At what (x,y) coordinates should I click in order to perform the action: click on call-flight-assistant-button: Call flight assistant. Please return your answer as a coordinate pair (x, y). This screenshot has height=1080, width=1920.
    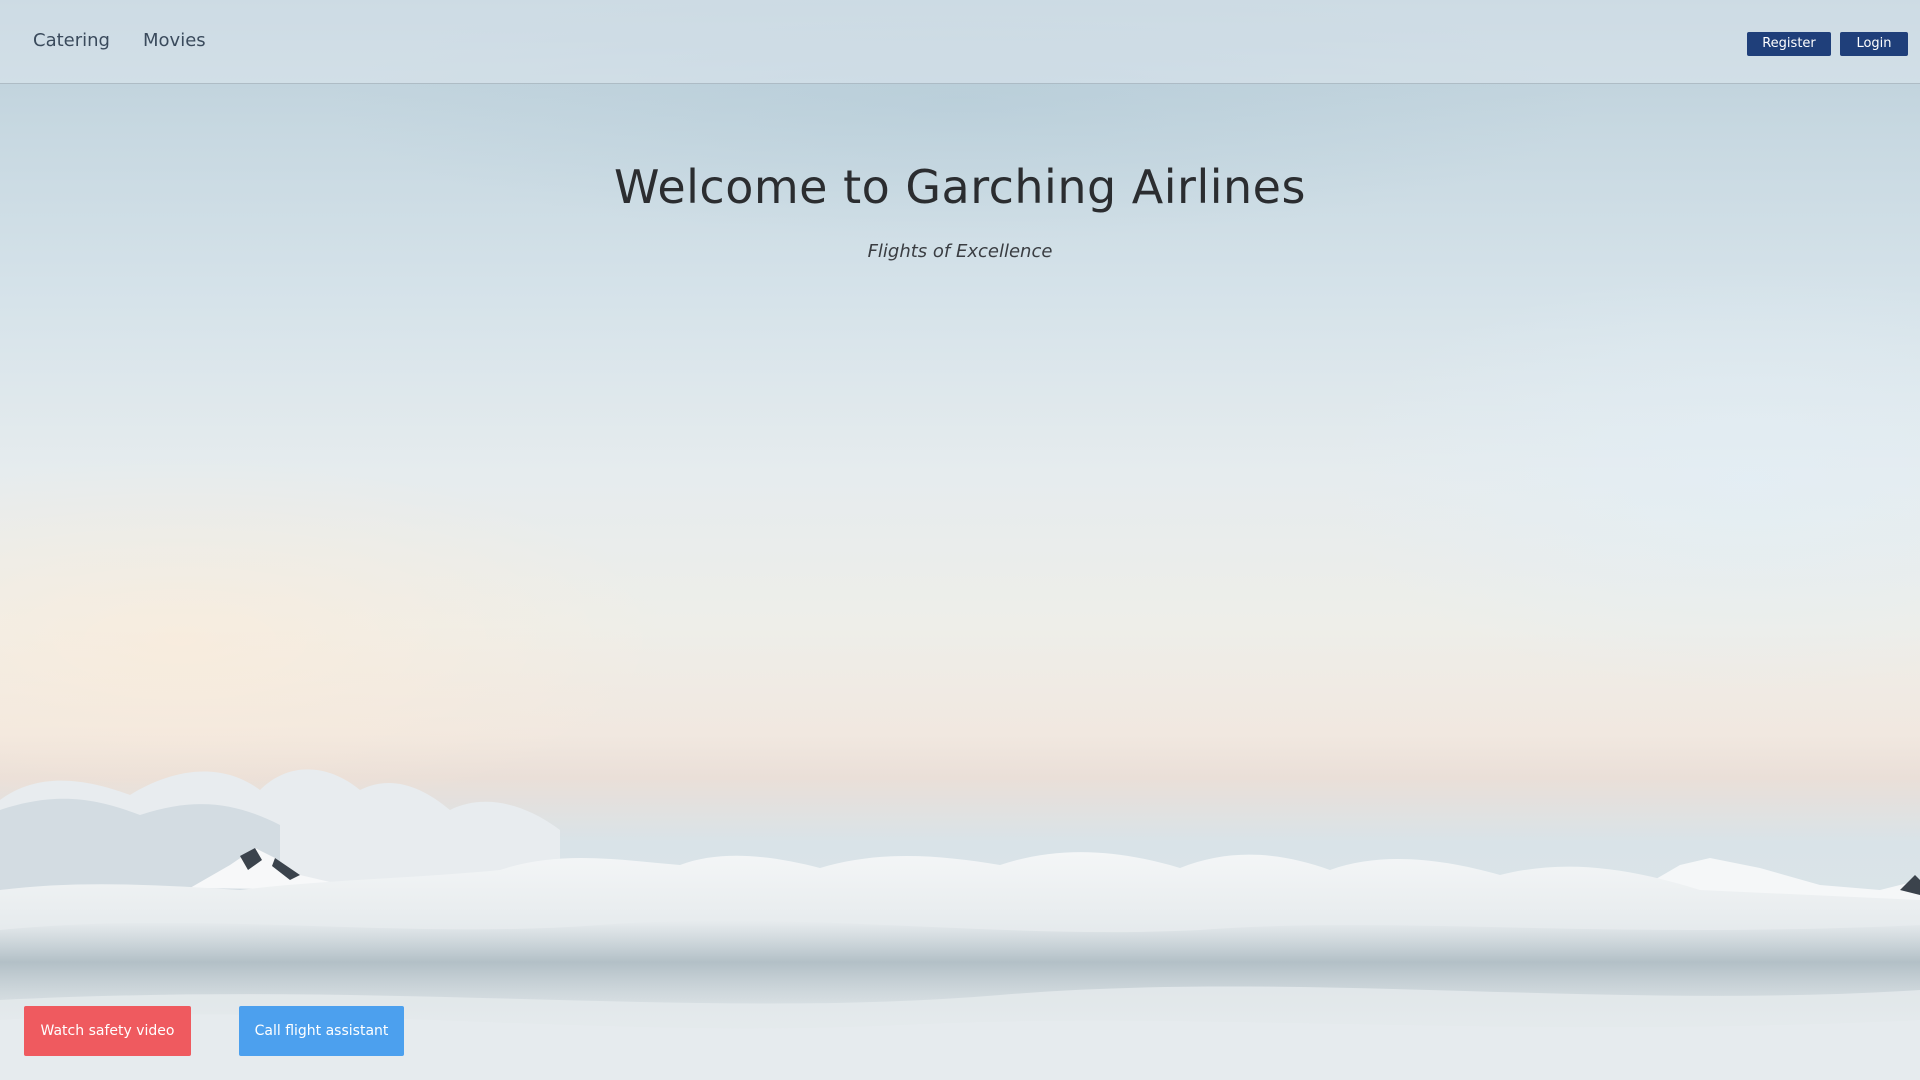
    Looking at the image, I should click on (321, 1031).